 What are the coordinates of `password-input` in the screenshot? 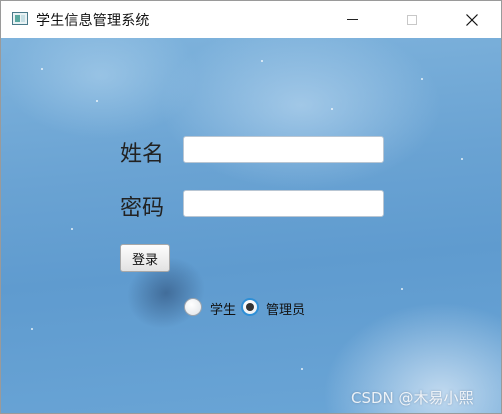 It's located at (283, 203).